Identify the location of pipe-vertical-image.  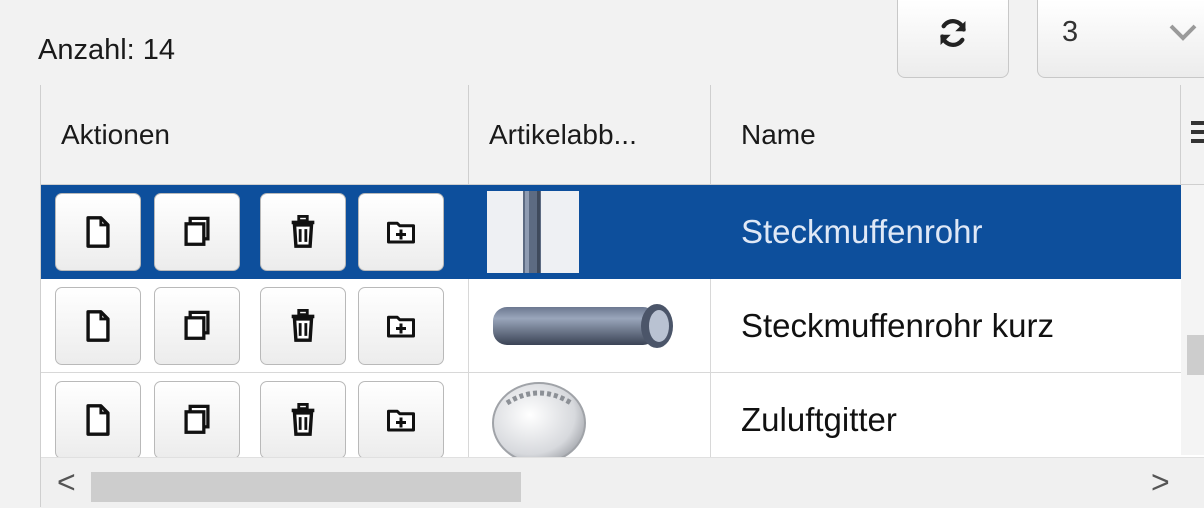
(533, 232).